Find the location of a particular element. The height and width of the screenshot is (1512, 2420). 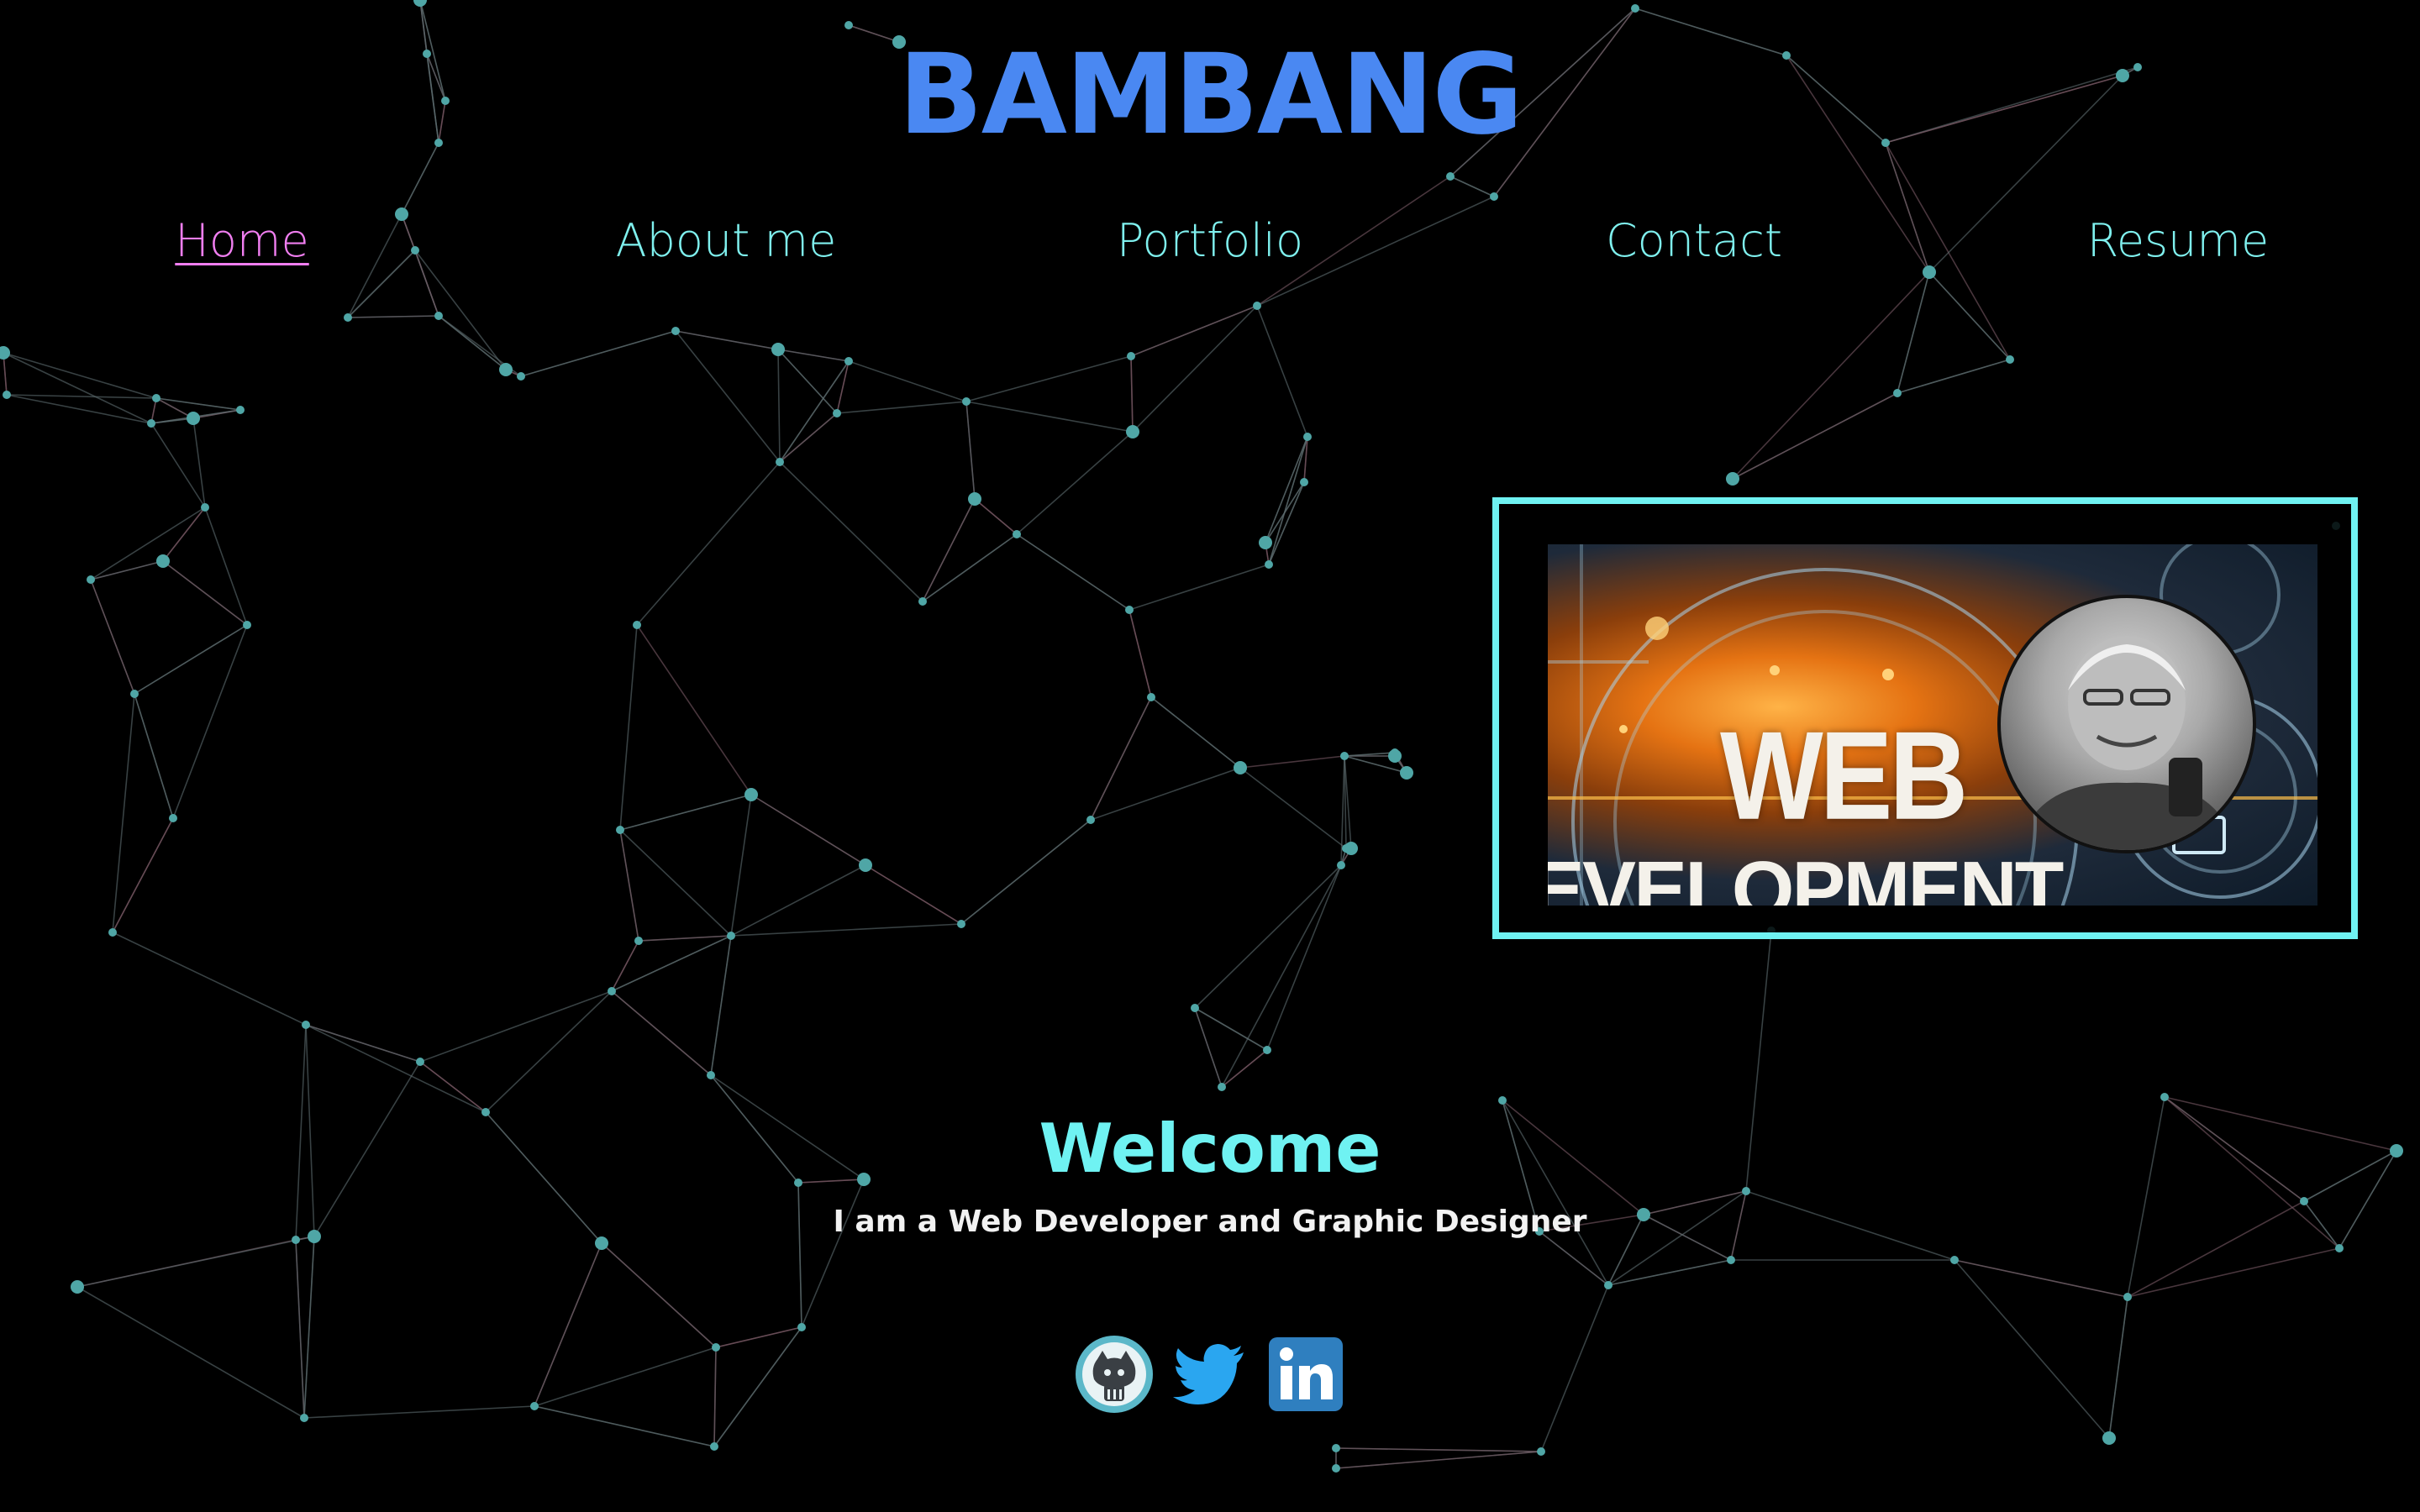

nav-about-link: About me is located at coordinates (726, 241).